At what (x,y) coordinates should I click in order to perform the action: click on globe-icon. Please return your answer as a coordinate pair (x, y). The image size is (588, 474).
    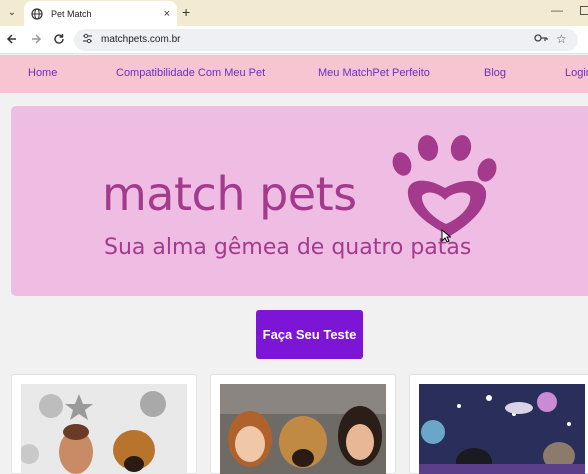
    Looking at the image, I should click on (37, 13).